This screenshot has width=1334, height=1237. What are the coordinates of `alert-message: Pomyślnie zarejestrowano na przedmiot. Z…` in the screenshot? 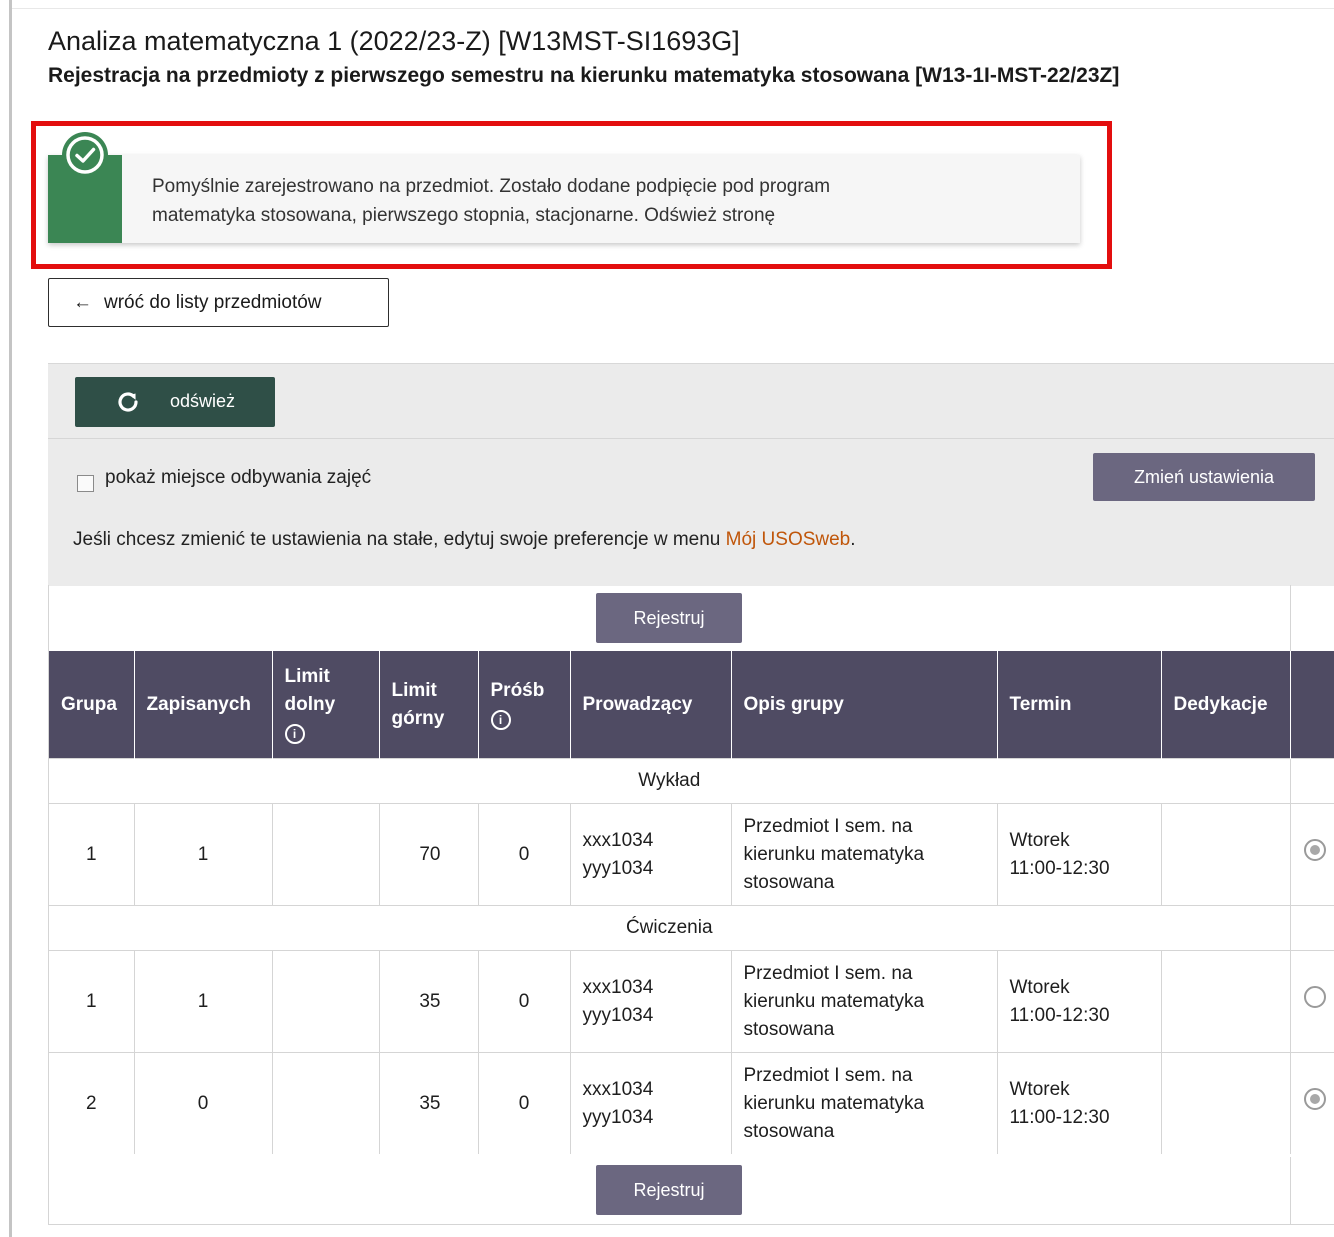 It's located at (491, 201).